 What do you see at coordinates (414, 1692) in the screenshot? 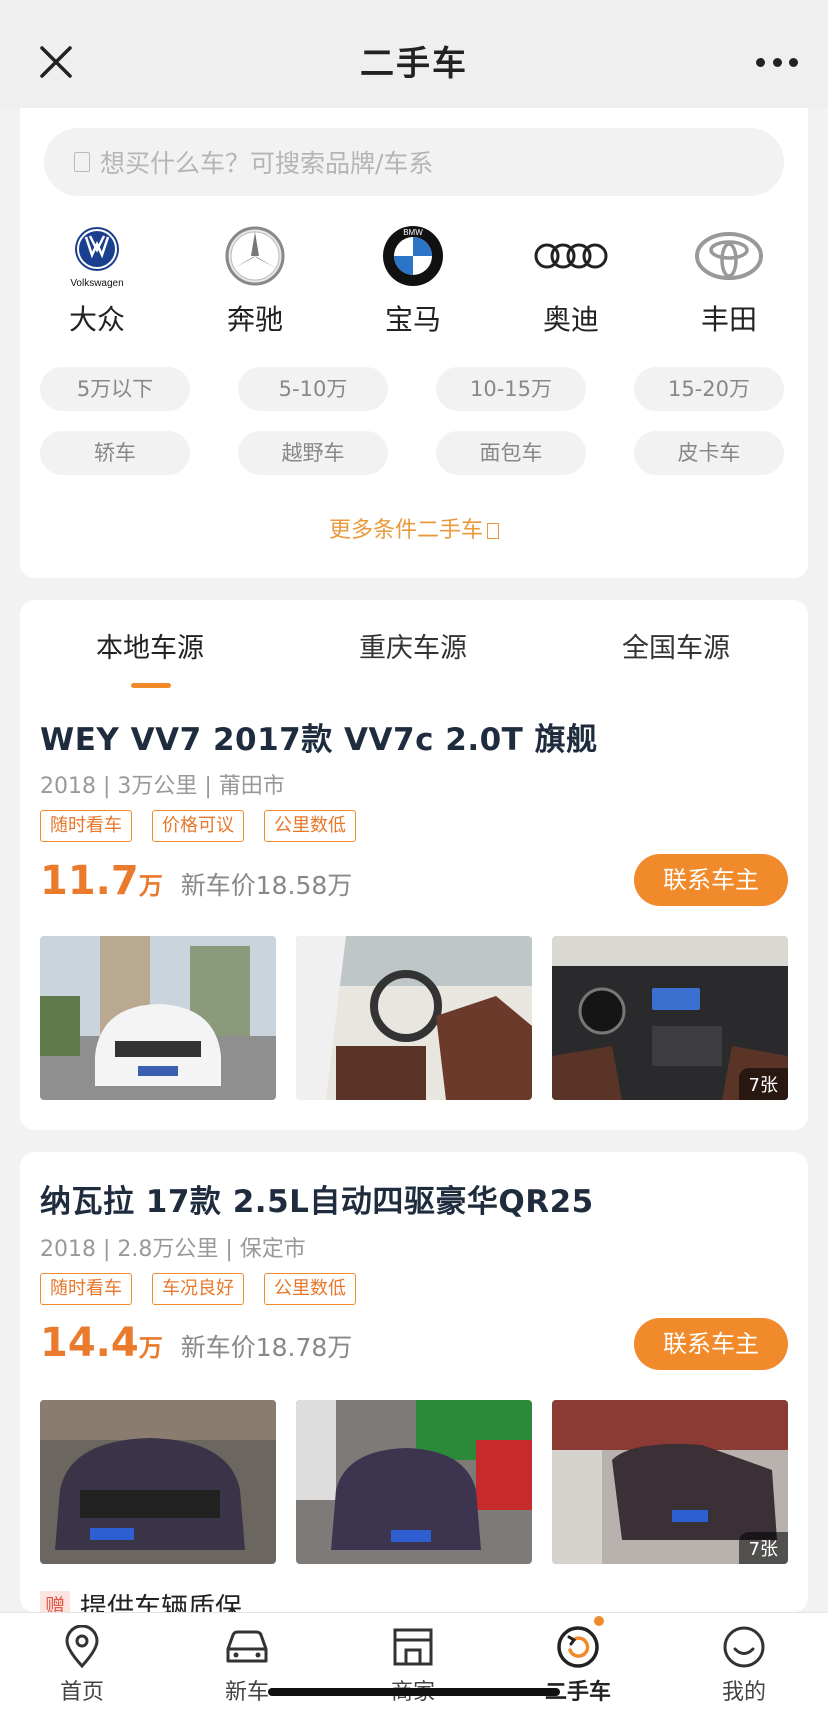
I see `home-indicator` at bounding box center [414, 1692].